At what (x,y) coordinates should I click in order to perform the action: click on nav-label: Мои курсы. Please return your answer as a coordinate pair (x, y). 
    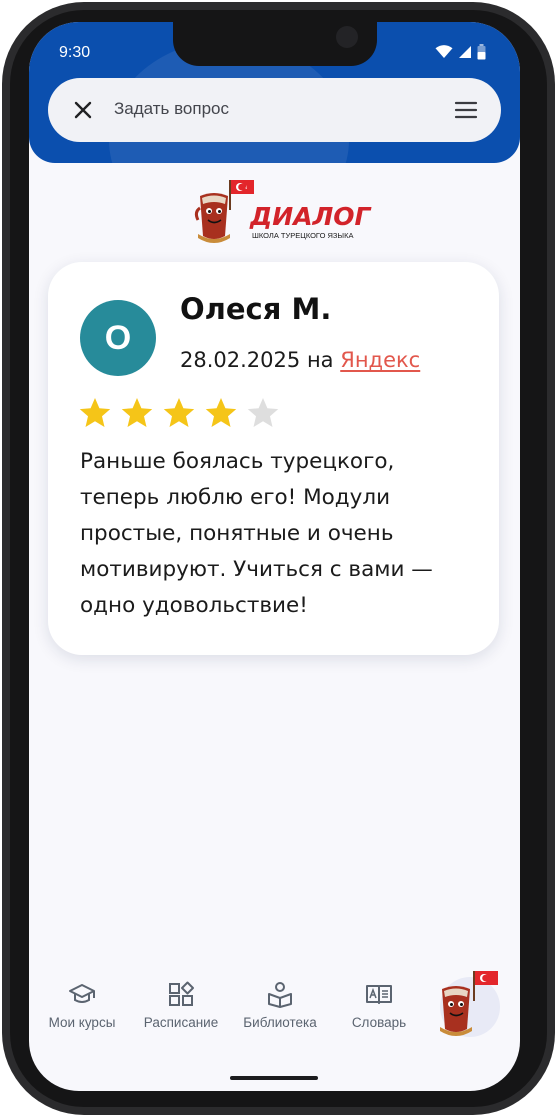
    Looking at the image, I should click on (82, 1022).